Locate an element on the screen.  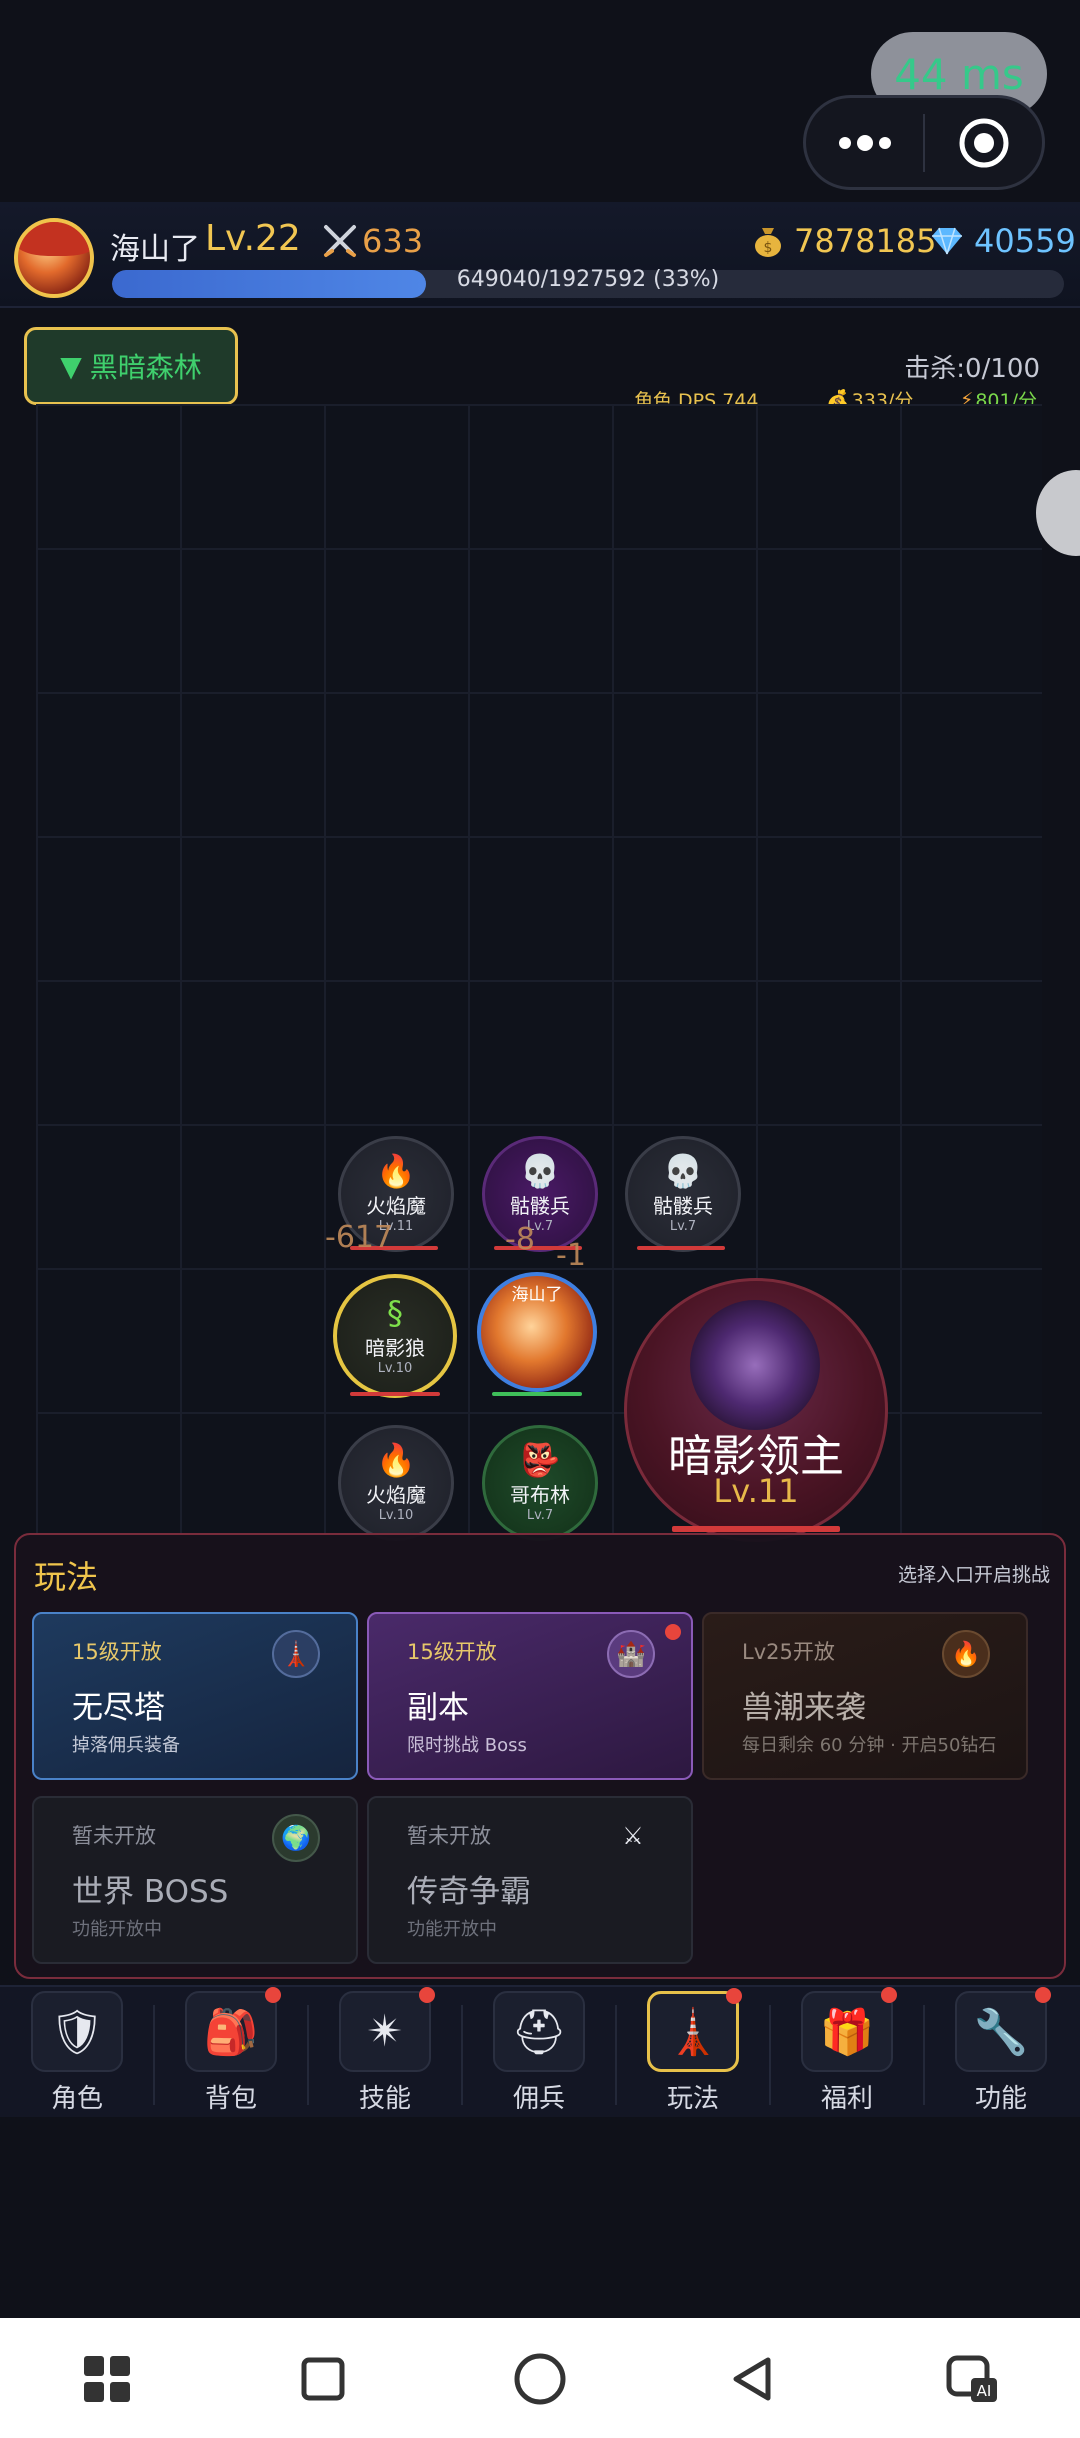
card-dungeon: 15级开放 副本 限时挑战 Boss 🏰 is located at coordinates (530, 1696).